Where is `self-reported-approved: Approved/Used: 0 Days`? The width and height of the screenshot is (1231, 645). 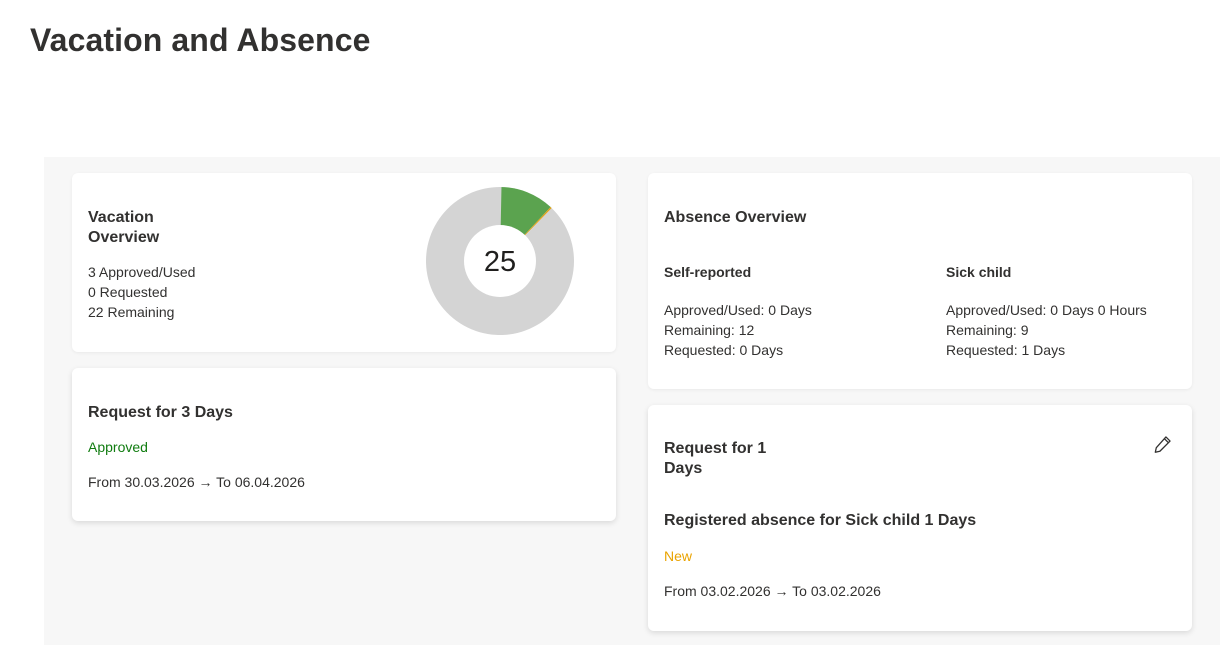
self-reported-approved: Approved/Used: 0 Days is located at coordinates (738, 310).